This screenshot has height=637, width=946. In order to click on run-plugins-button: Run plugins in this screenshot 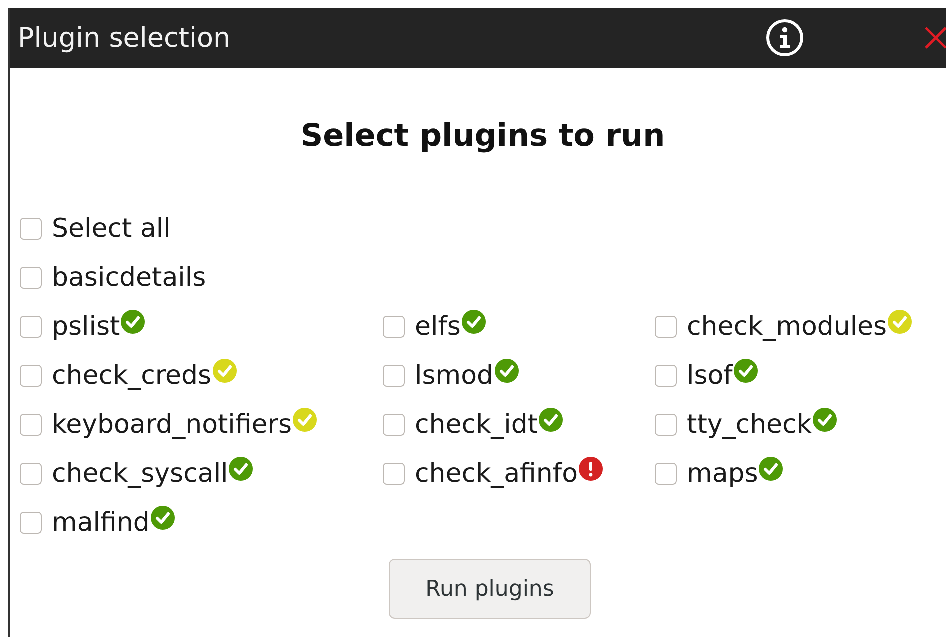, I will do `click(490, 589)`.